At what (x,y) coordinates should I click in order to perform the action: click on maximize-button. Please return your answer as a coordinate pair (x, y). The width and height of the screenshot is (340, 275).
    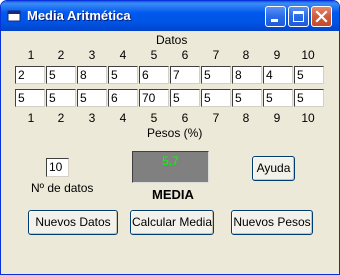
    Looking at the image, I should click on (298, 16).